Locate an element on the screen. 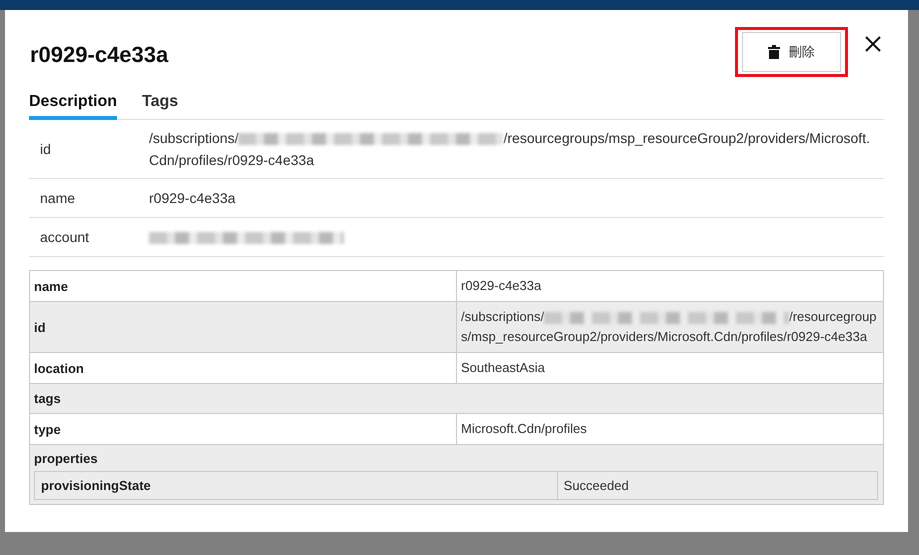 The image size is (919, 555). key-cell-text: properties is located at coordinates (66, 459).